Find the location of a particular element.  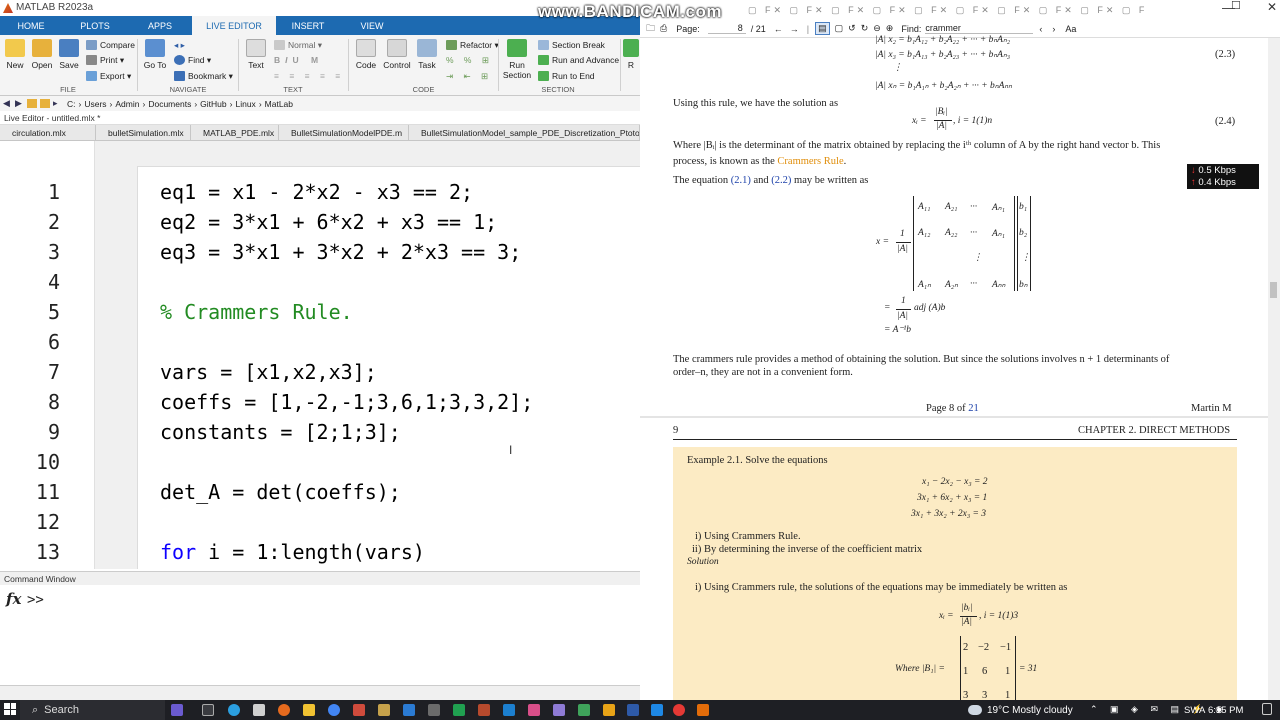

folder-icon is located at coordinates (32, 103).